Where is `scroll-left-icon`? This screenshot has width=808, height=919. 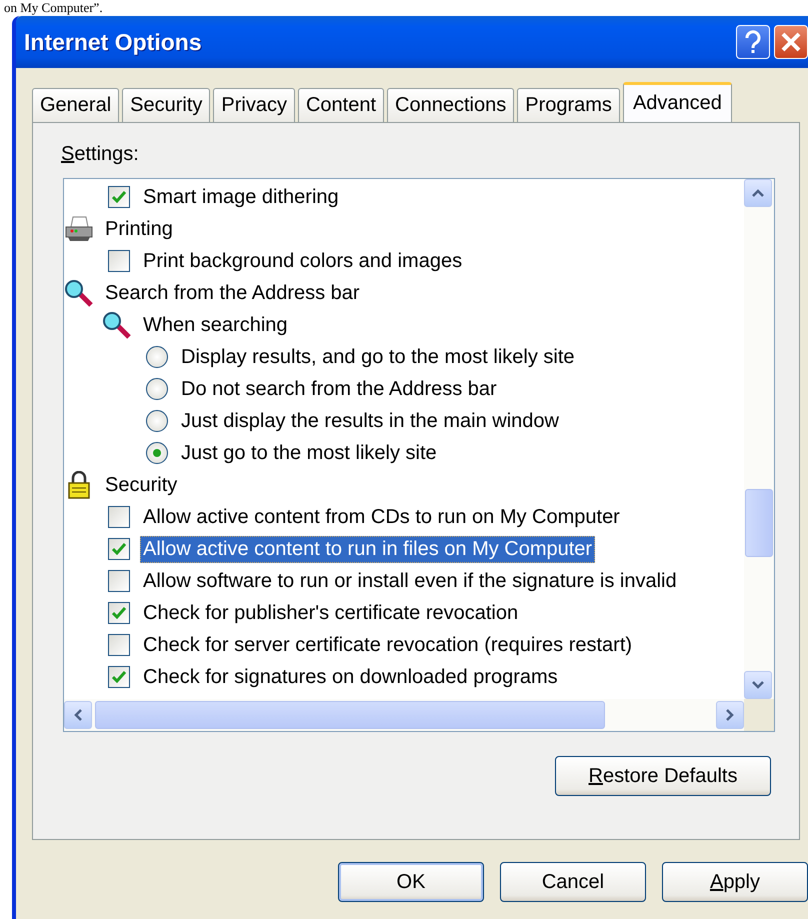
scroll-left-icon is located at coordinates (78, 715).